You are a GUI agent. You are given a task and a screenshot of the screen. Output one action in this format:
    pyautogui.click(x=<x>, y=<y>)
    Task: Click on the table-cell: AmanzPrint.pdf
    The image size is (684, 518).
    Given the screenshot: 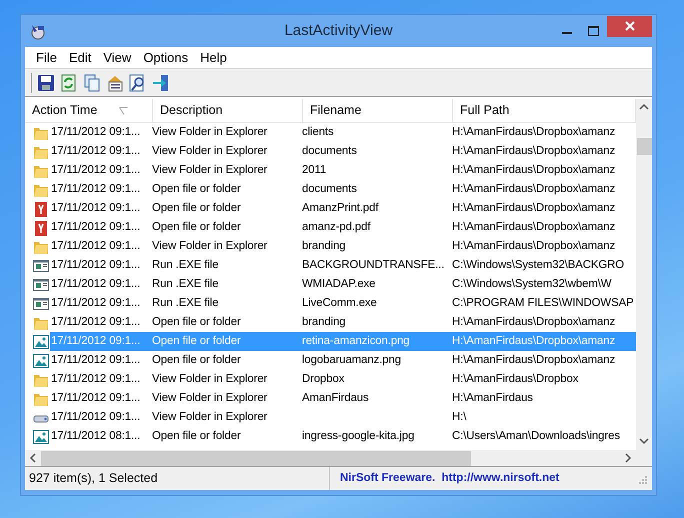 What is the action you would take?
    pyautogui.click(x=340, y=208)
    